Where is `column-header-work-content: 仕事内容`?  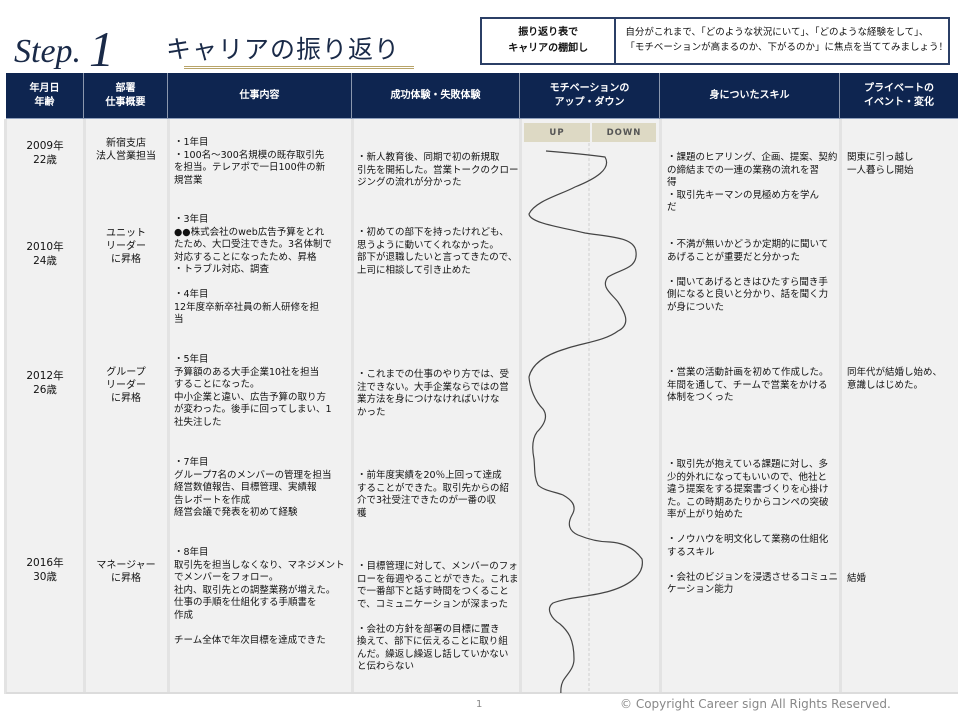 column-header-work-content: 仕事内容 is located at coordinates (260, 96).